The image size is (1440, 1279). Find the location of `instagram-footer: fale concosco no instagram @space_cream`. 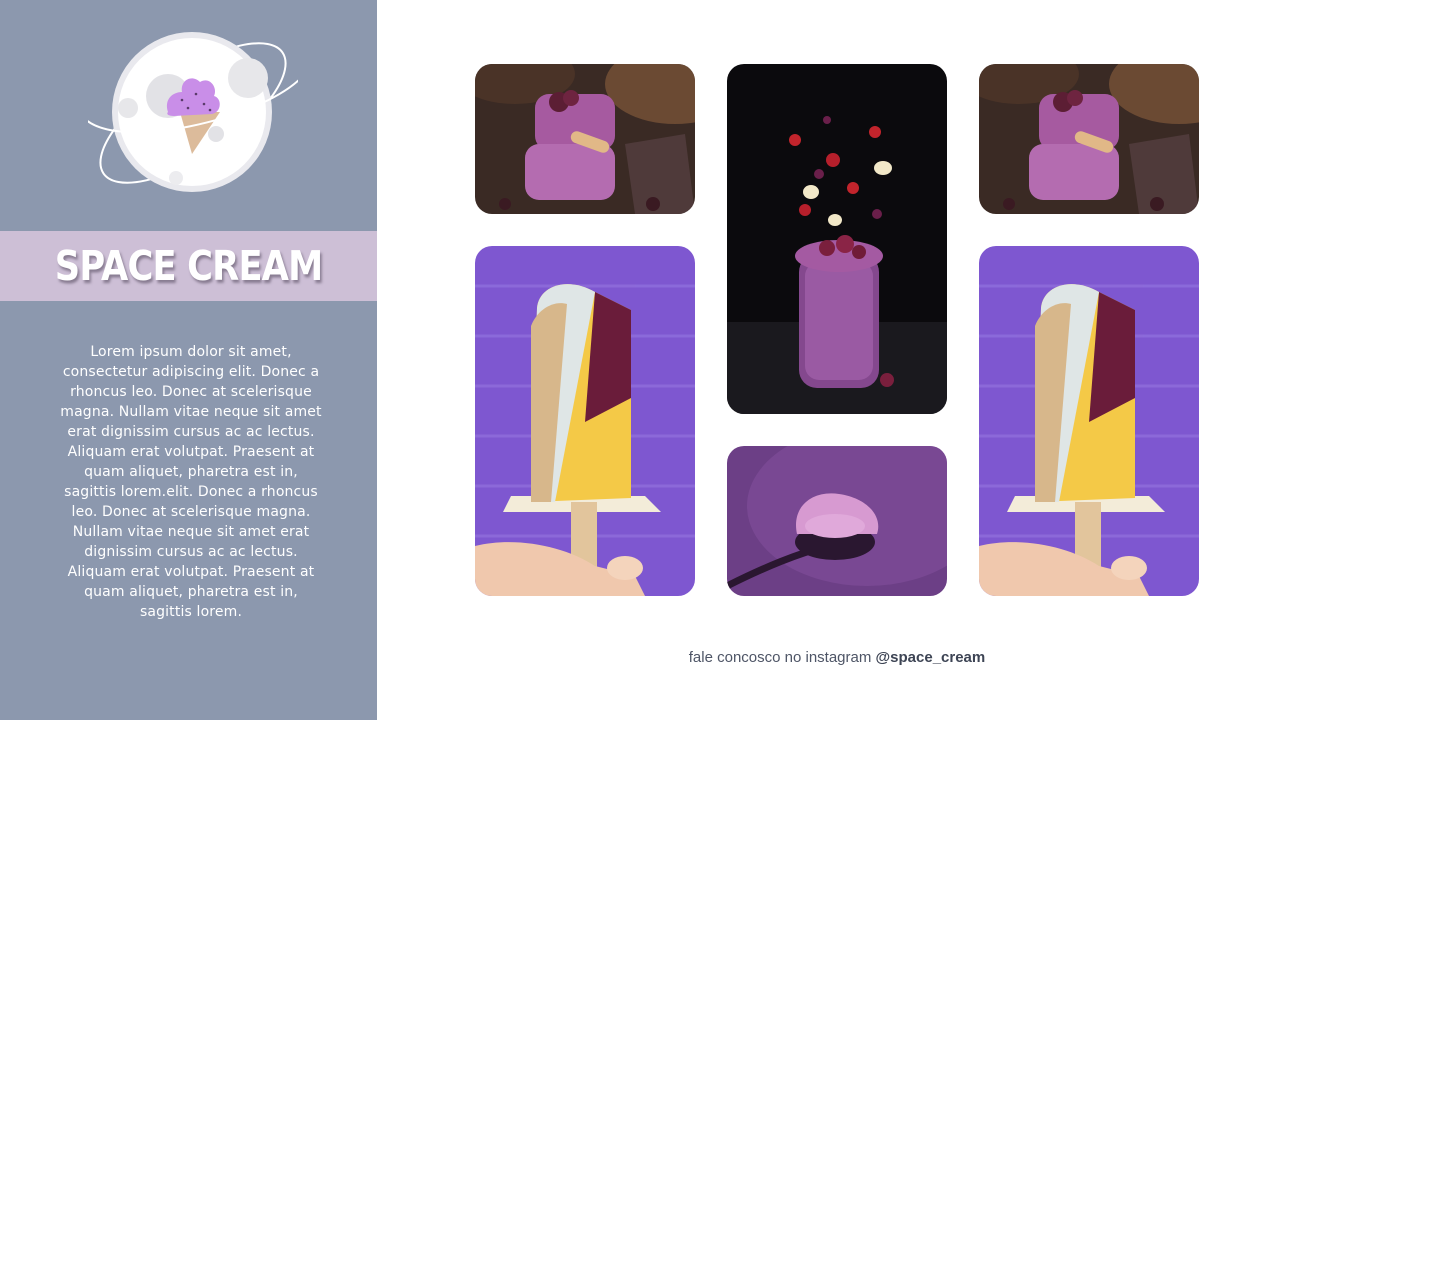

instagram-footer: fale concosco no instagram @space_cream is located at coordinates (837, 657).